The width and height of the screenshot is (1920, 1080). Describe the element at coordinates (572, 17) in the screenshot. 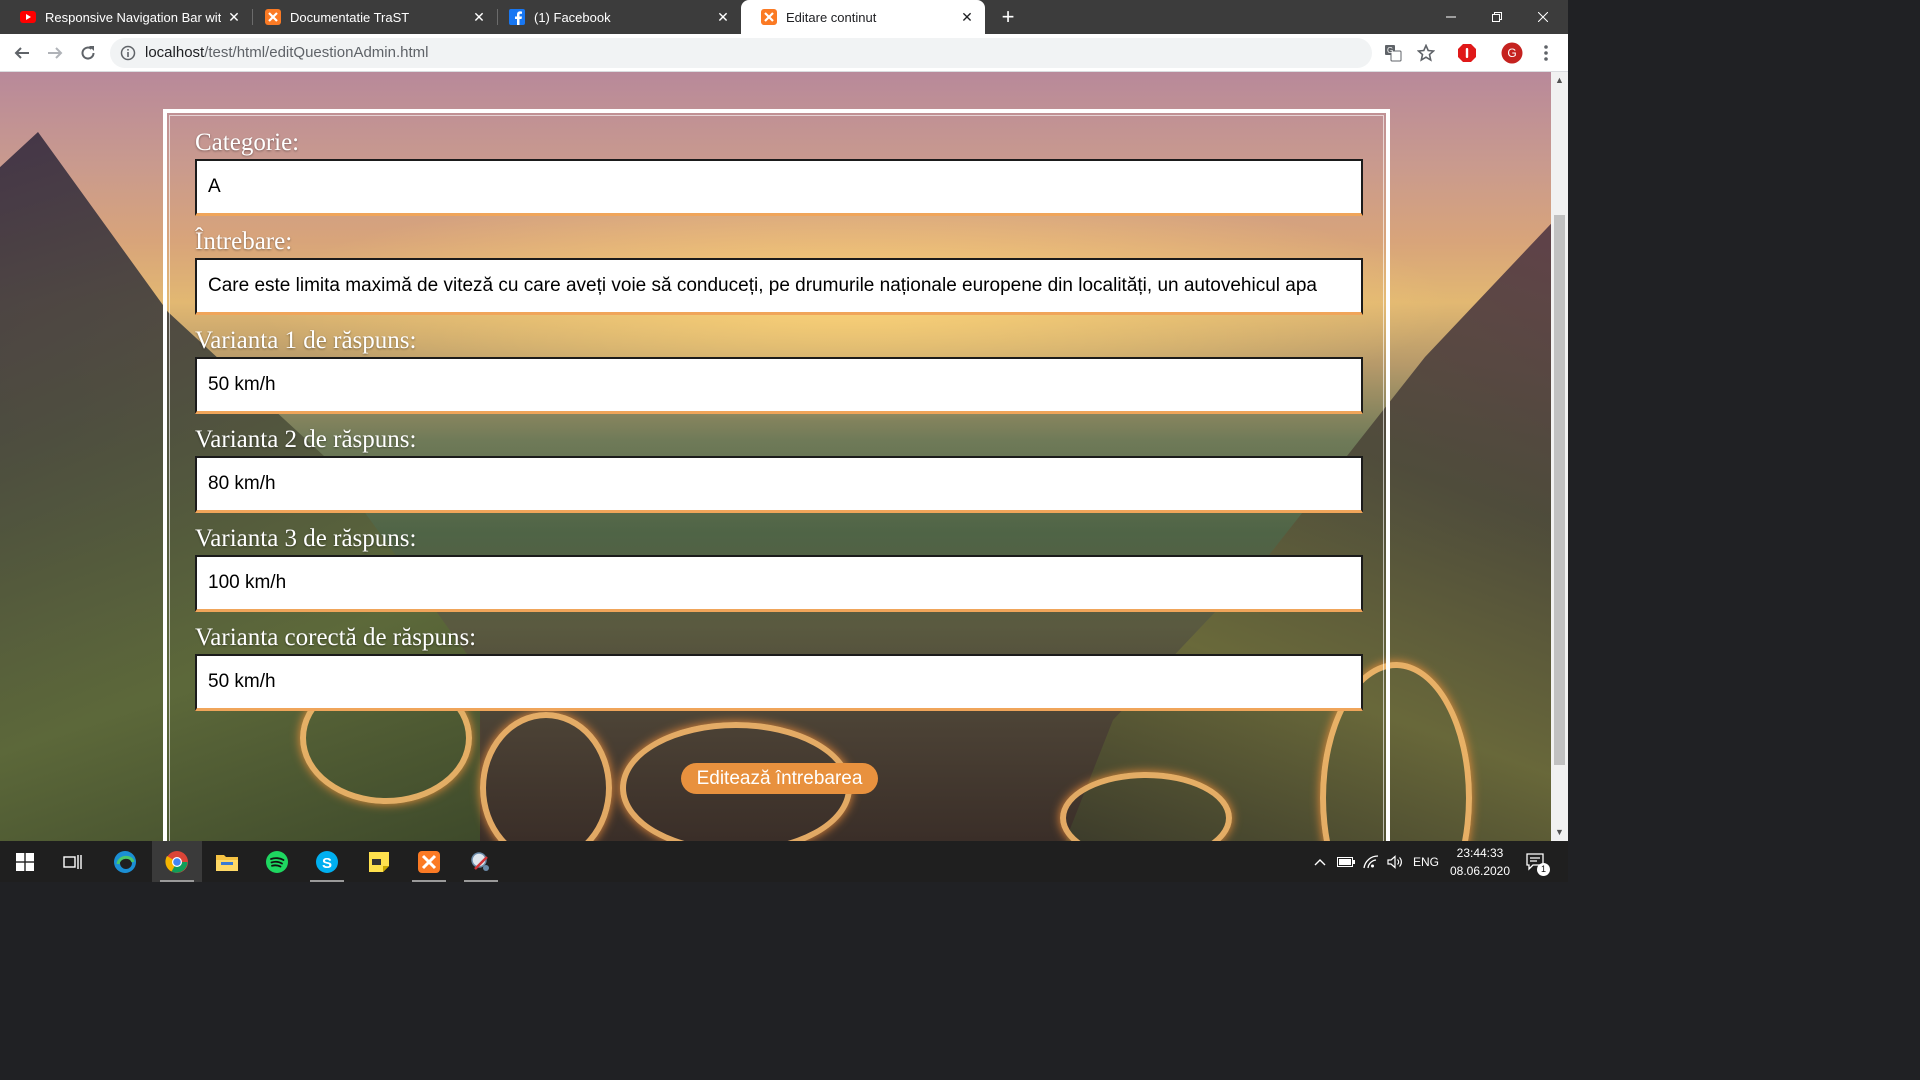

I see `tab-title: (1) Facebook` at that location.